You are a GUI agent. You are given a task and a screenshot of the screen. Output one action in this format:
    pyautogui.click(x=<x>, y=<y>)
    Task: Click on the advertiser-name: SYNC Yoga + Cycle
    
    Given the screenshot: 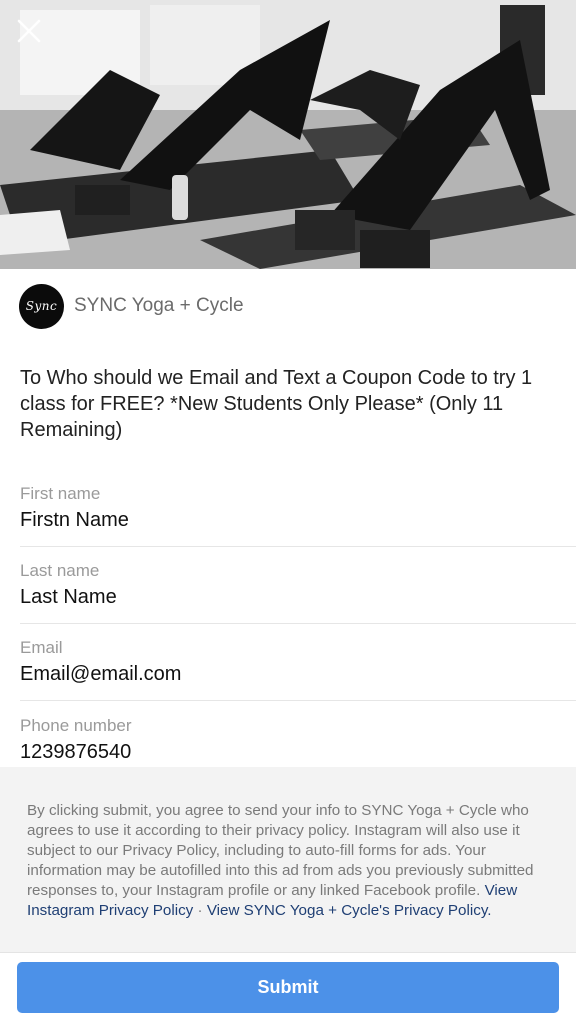 What is the action you would take?
    pyautogui.click(x=159, y=305)
    